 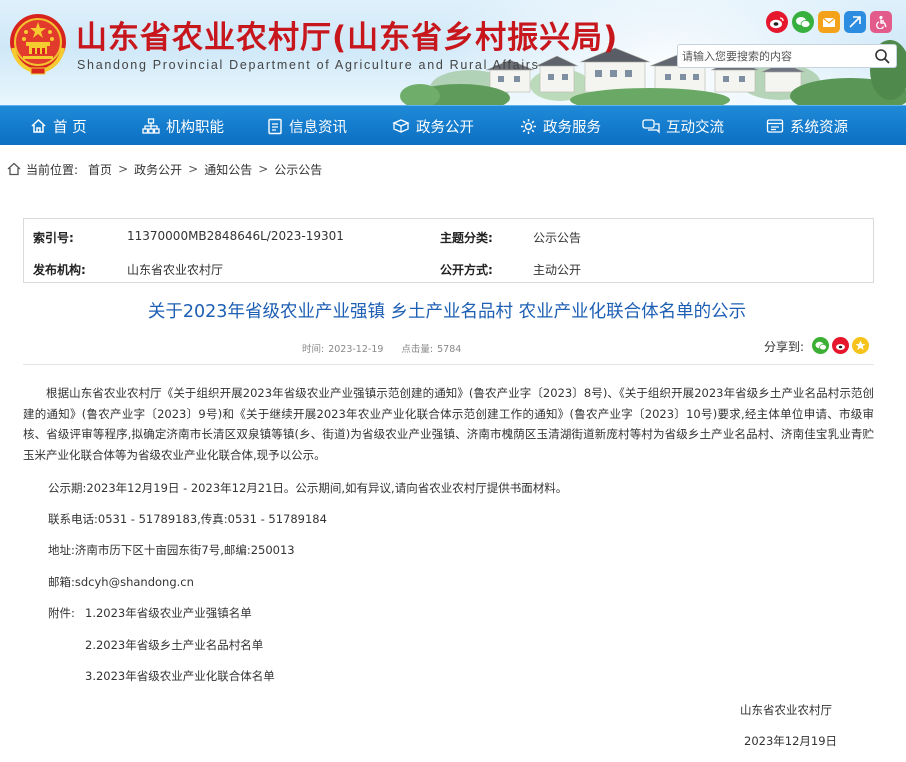 I want to click on nav-item-gov-open: 政务公开, so click(x=433, y=126).